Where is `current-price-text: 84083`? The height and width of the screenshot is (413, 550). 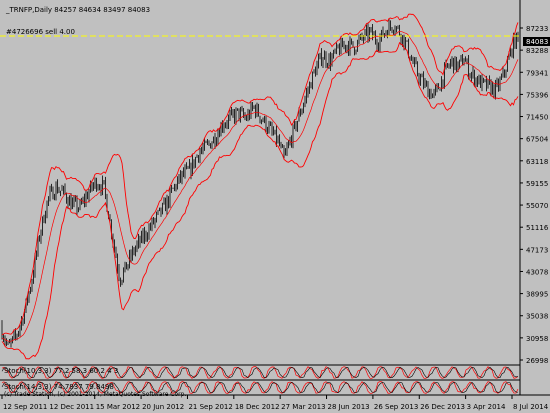
current-price-text: 84083 is located at coordinates (537, 42).